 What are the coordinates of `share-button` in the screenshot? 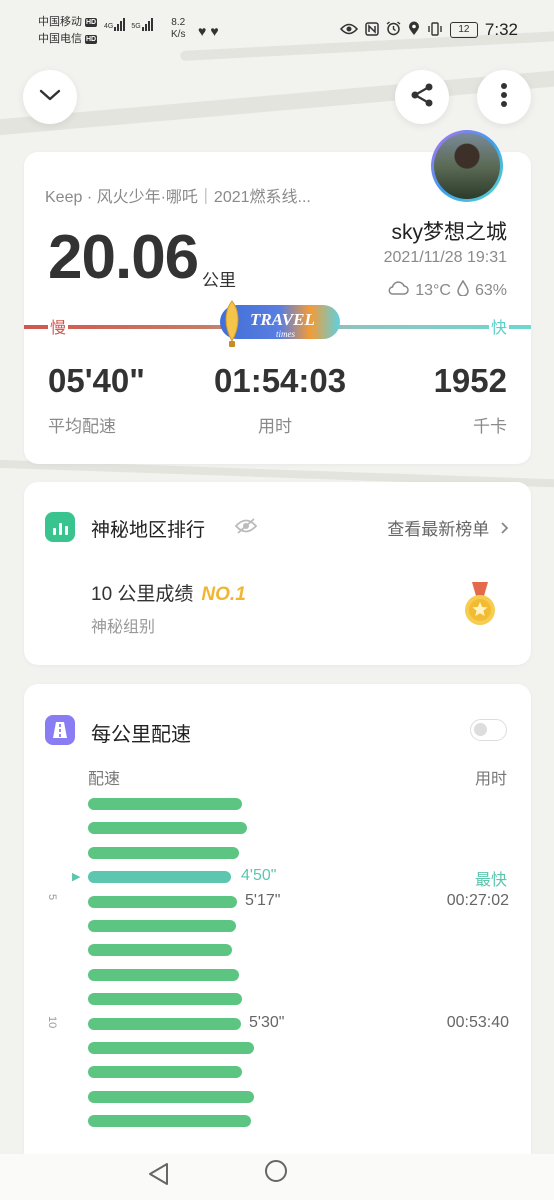 It's located at (422, 97).